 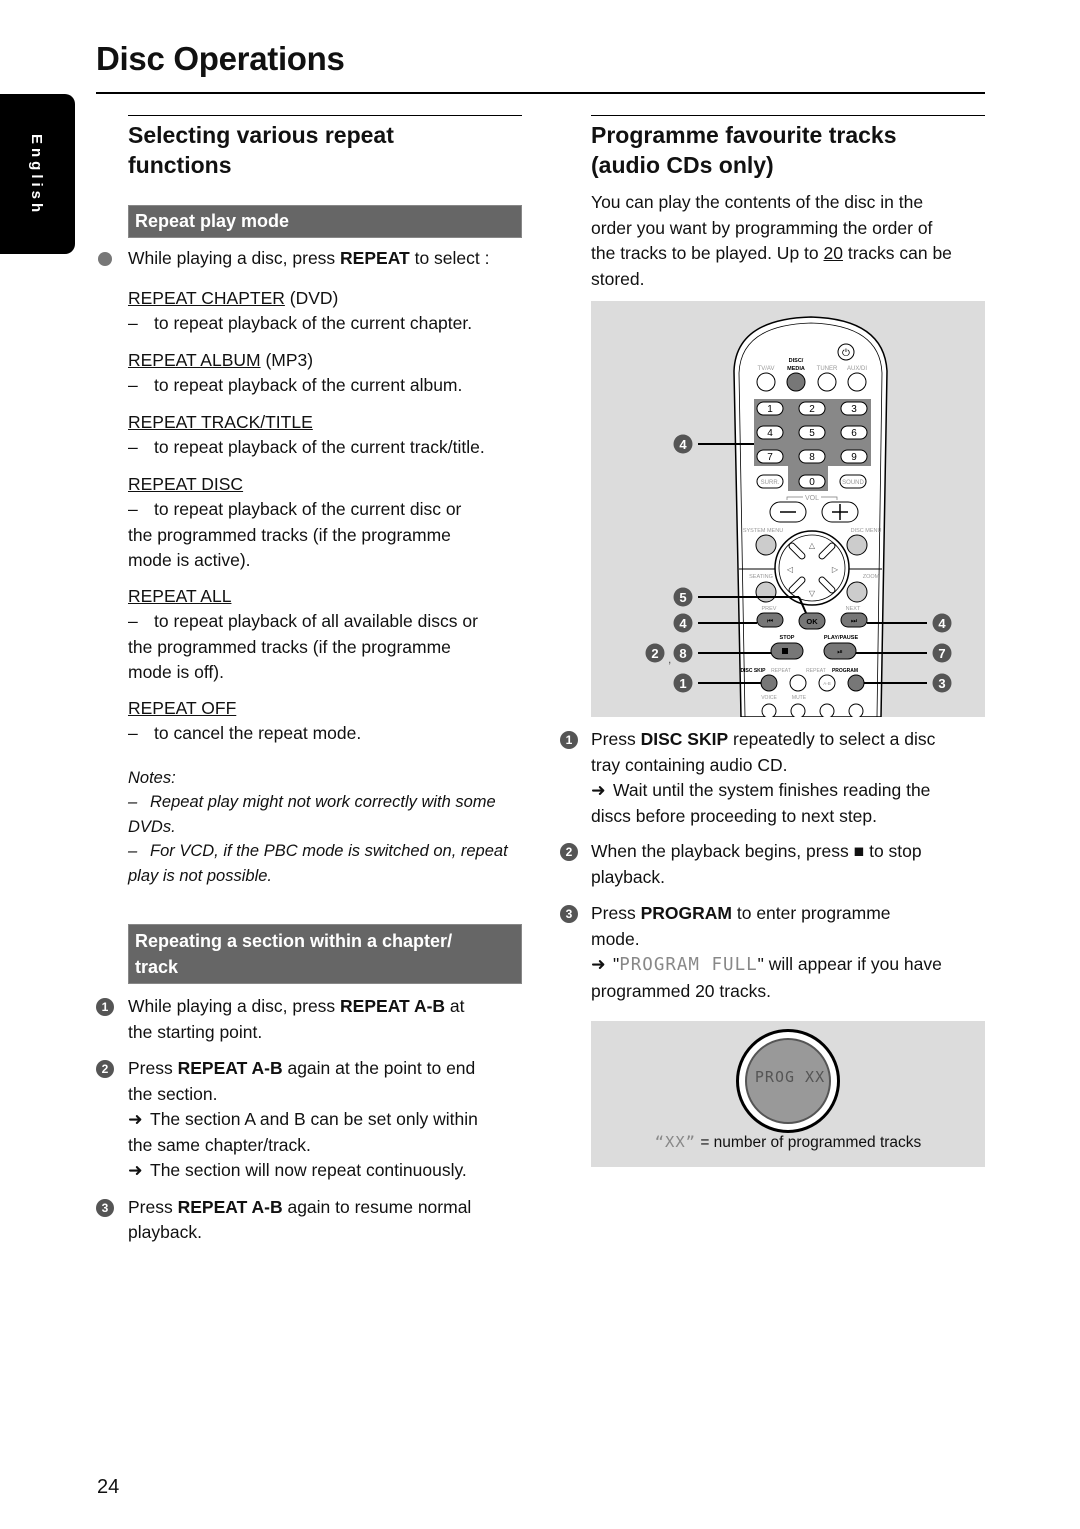 What do you see at coordinates (812, 621) in the screenshot?
I see `svg-text: OK` at bounding box center [812, 621].